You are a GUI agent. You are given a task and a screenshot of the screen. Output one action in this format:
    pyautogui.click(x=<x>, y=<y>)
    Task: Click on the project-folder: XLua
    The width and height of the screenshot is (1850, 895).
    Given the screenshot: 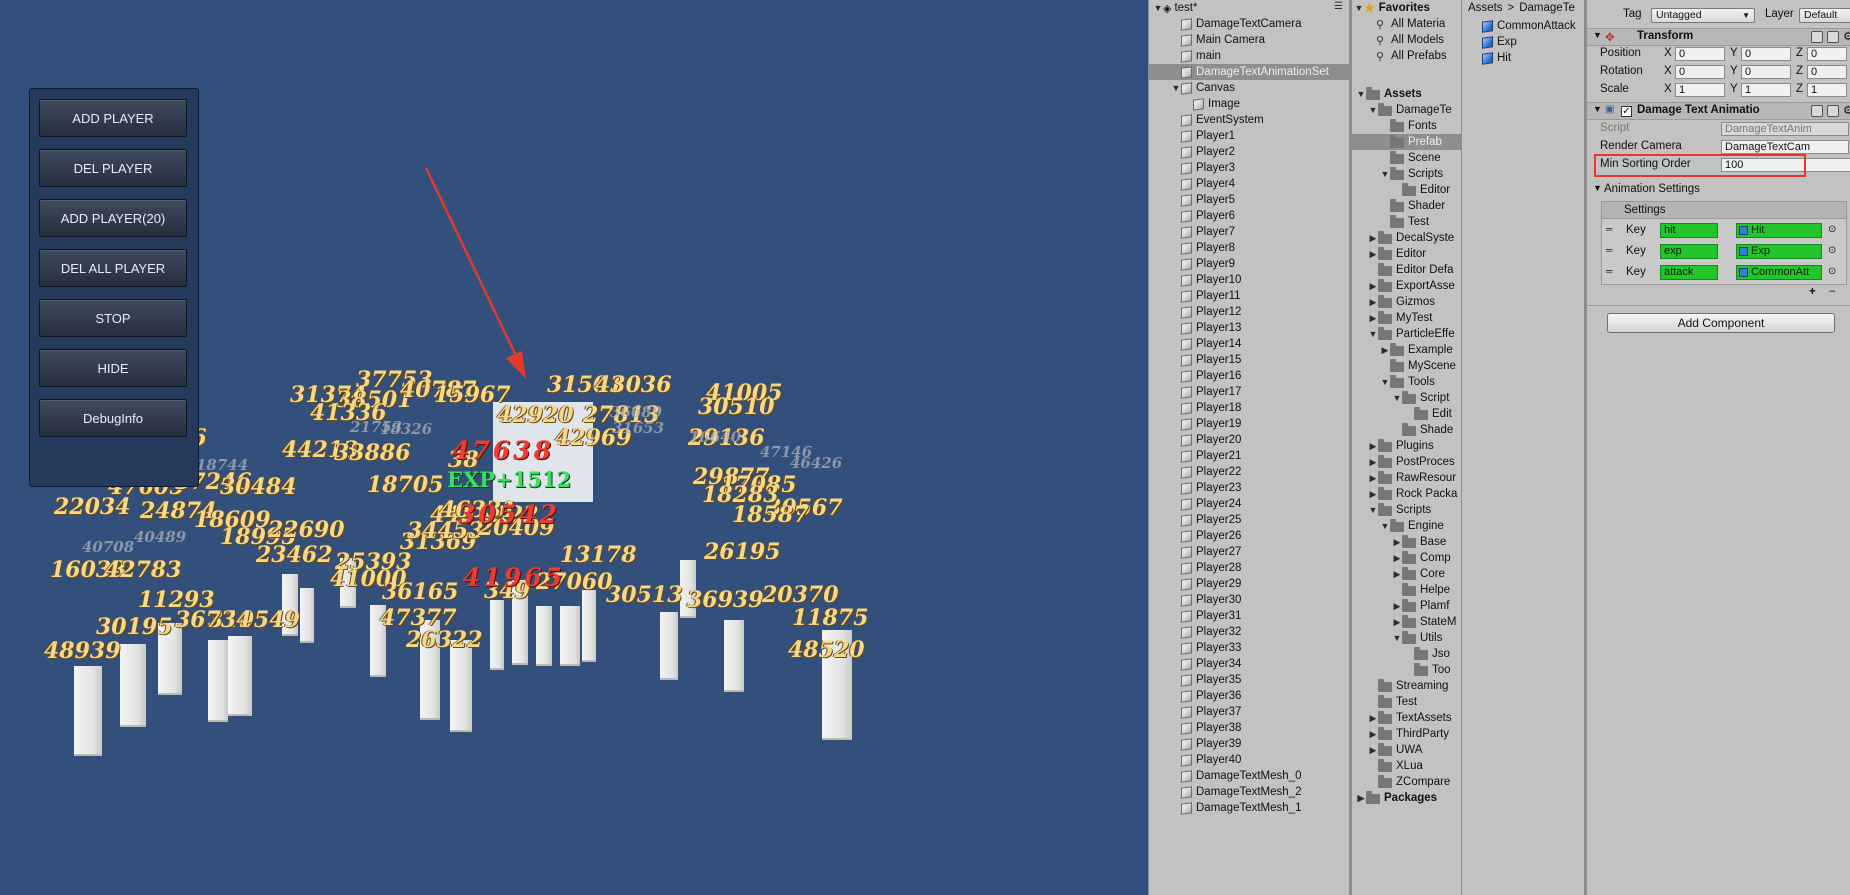 What is the action you would take?
    pyautogui.click(x=1395, y=766)
    